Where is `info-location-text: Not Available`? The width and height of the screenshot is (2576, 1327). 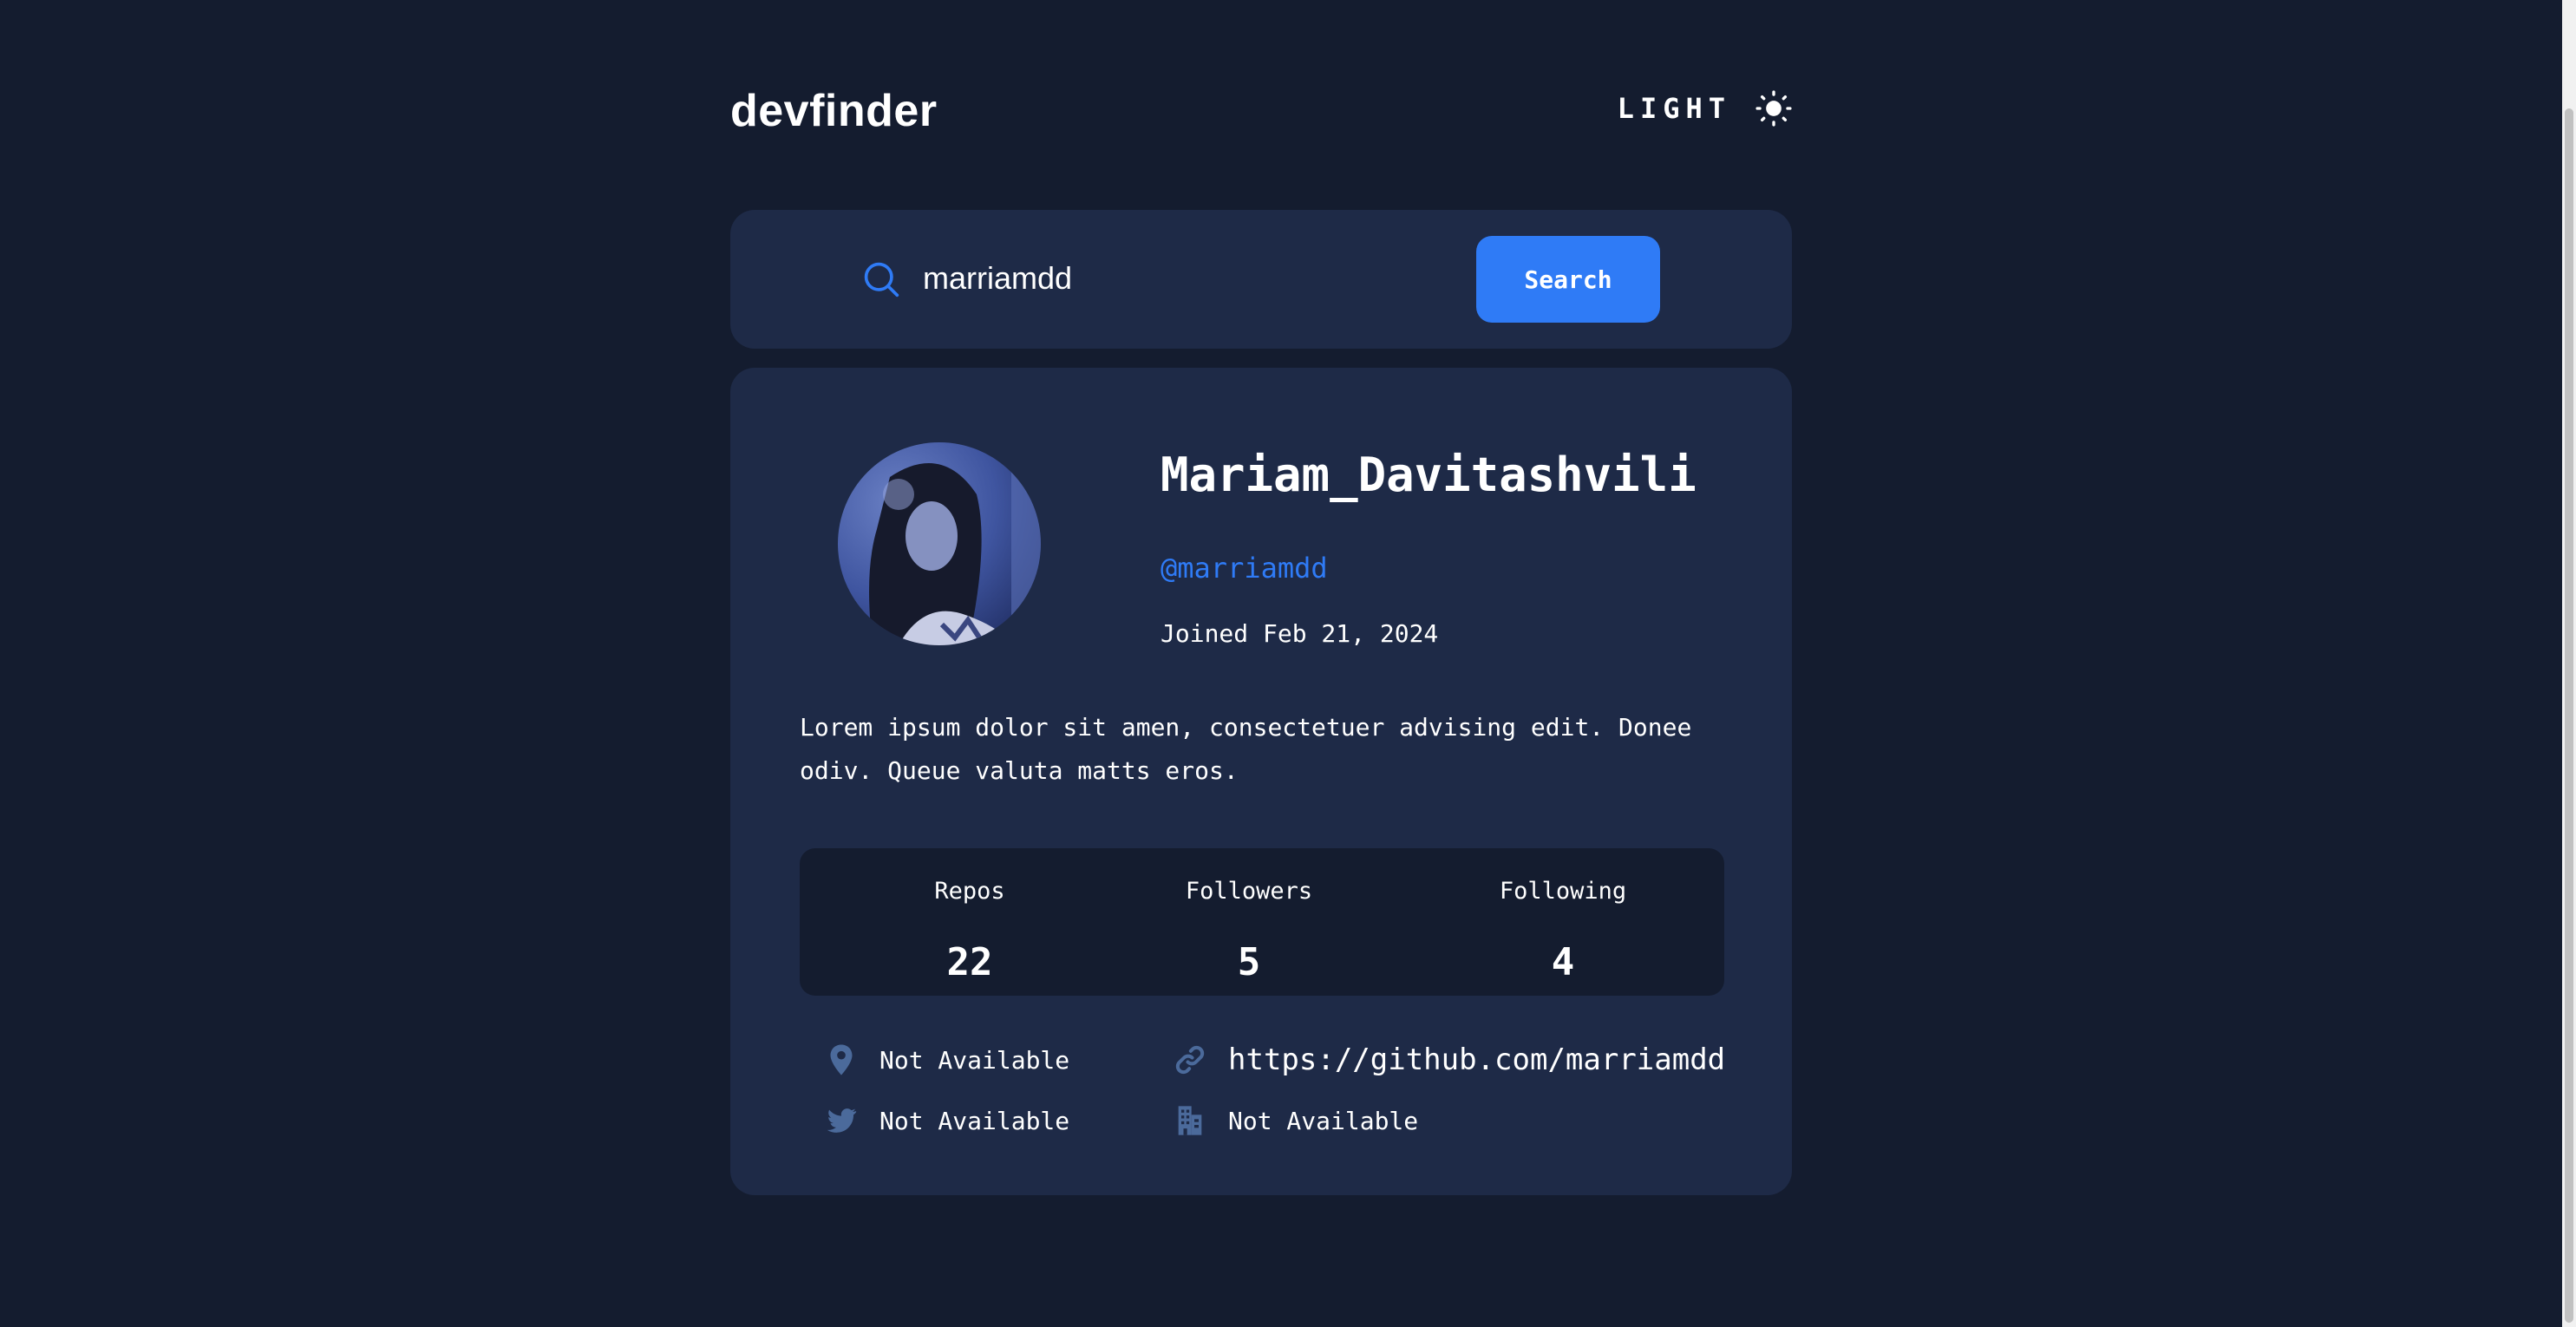 info-location-text: Not Available is located at coordinates (974, 1060).